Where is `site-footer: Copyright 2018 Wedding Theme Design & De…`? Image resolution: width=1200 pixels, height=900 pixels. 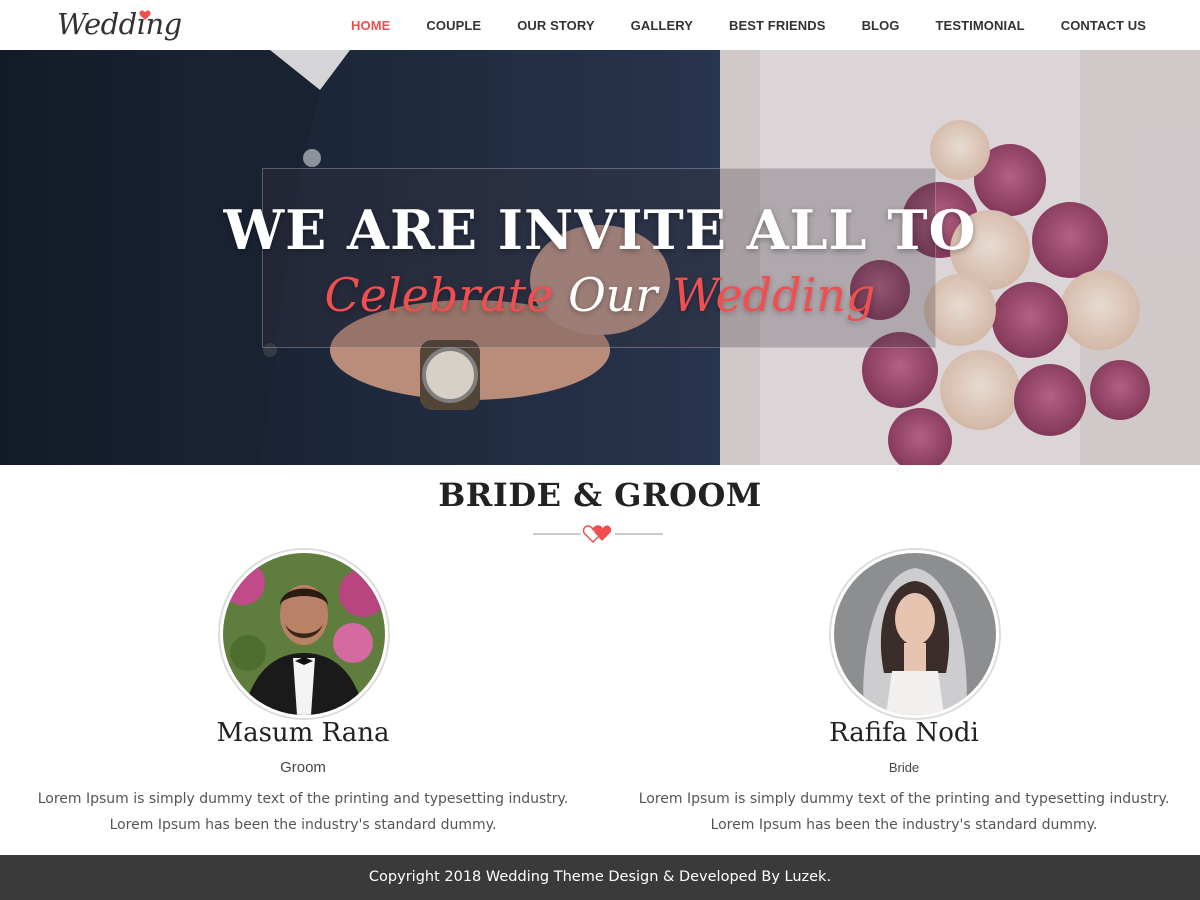
site-footer: Copyright 2018 Wedding Theme Design & De… is located at coordinates (600, 877).